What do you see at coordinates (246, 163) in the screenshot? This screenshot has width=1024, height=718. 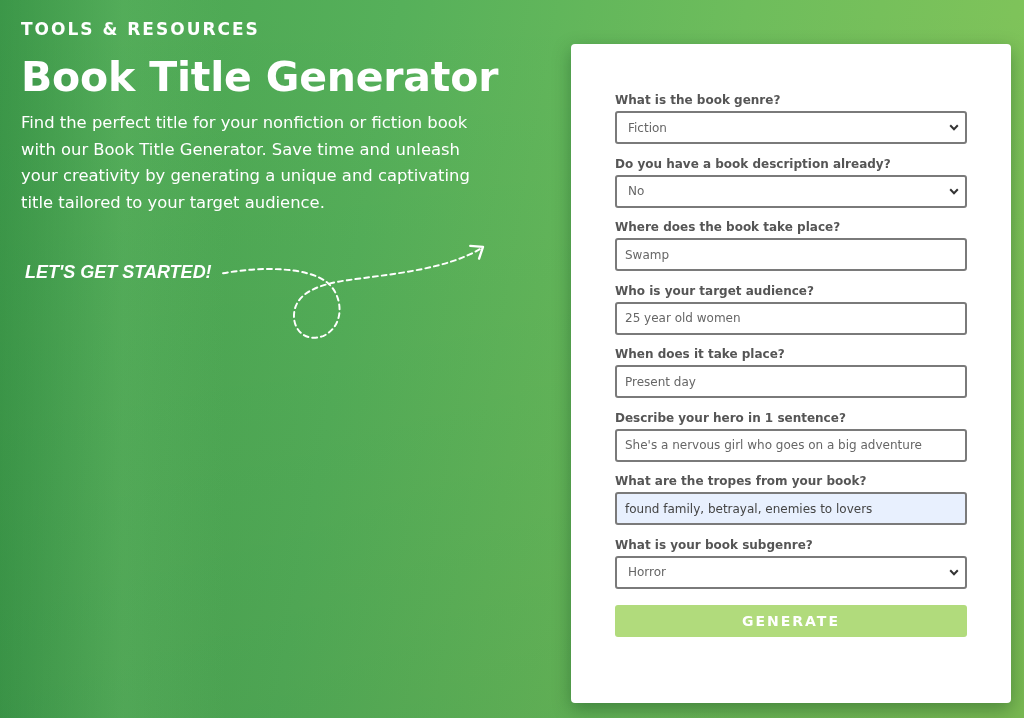 I see `intro-paragraph: Find the perfect title for your nonfiction or fiction book with our Book Title Generator. Save time and unleash your creativity by generating a unique and captivating title tailored to your target audience.` at bounding box center [246, 163].